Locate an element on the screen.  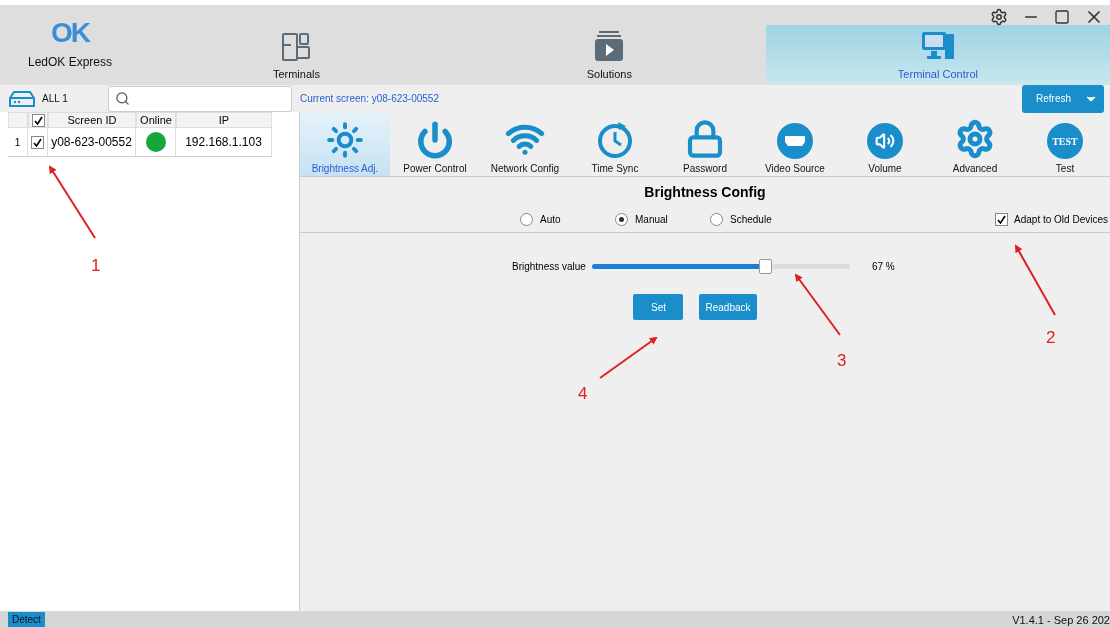
annotation-number: 1 is located at coordinates (96, 266).